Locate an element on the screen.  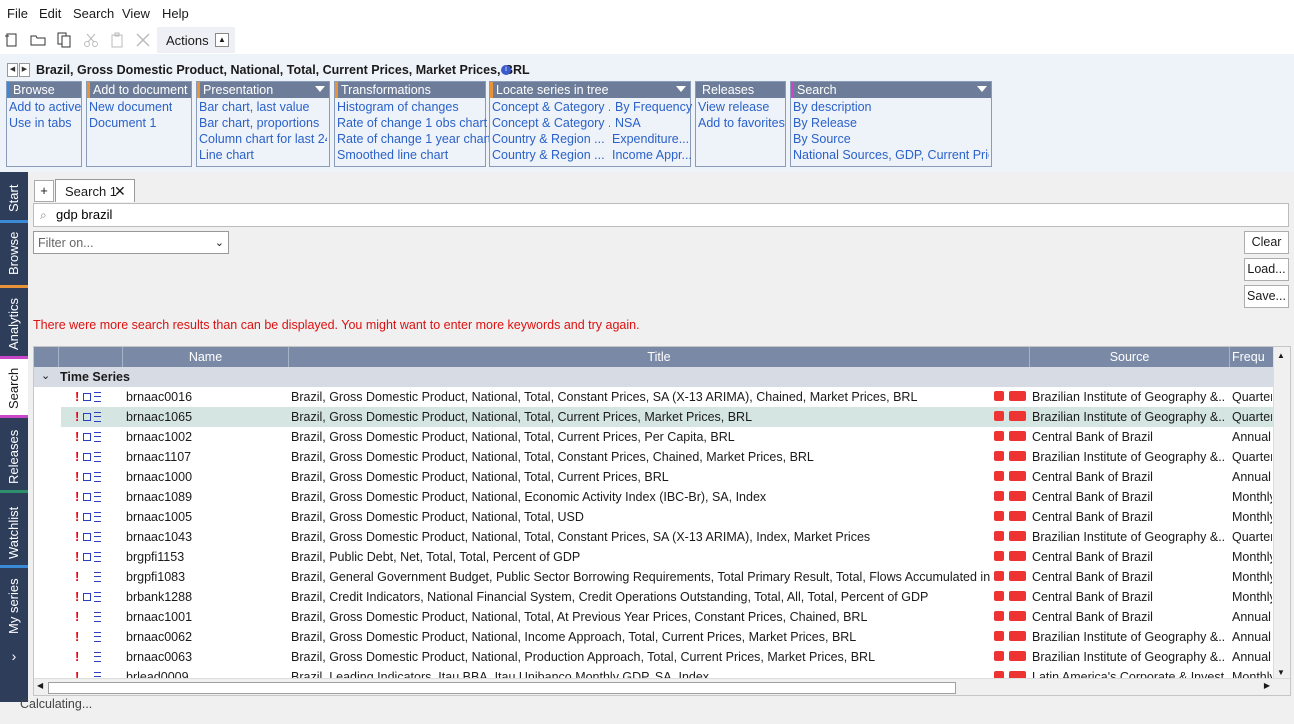
group-presentation-header: Presentation is located at coordinates (263, 90).